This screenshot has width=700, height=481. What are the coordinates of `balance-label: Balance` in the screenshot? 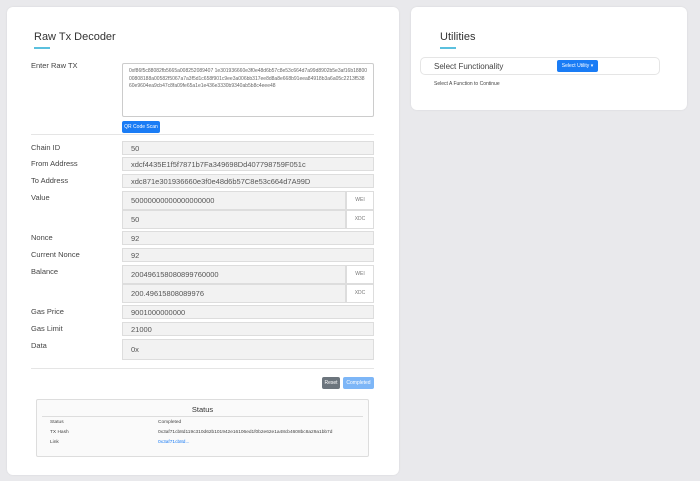 It's located at (45, 271).